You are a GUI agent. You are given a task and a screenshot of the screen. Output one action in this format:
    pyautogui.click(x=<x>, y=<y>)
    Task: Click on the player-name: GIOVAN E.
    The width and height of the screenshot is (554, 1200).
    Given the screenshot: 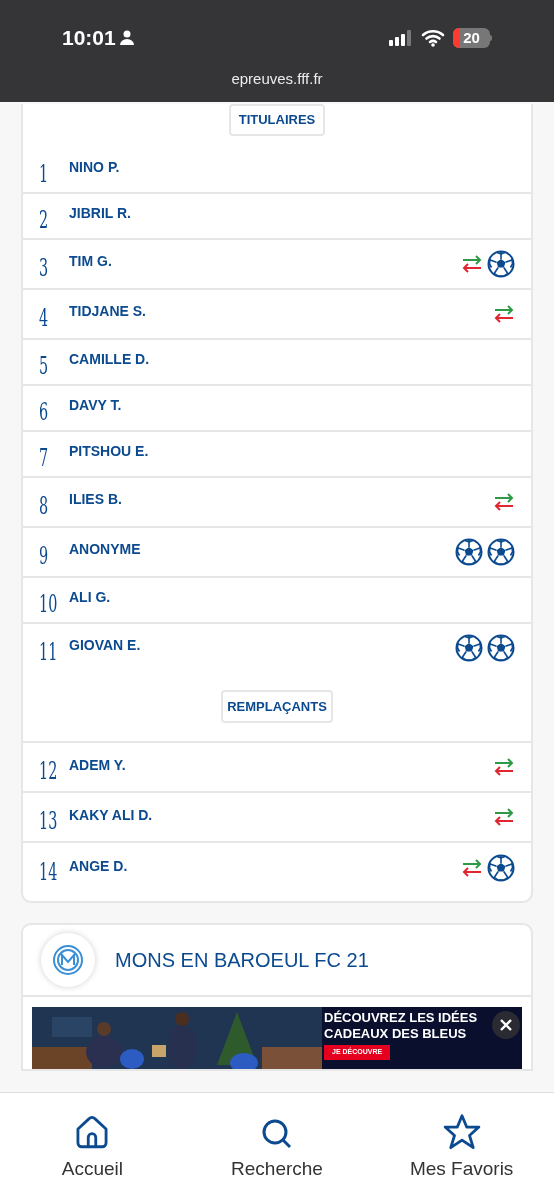 What is the action you would take?
    pyautogui.click(x=105, y=645)
    